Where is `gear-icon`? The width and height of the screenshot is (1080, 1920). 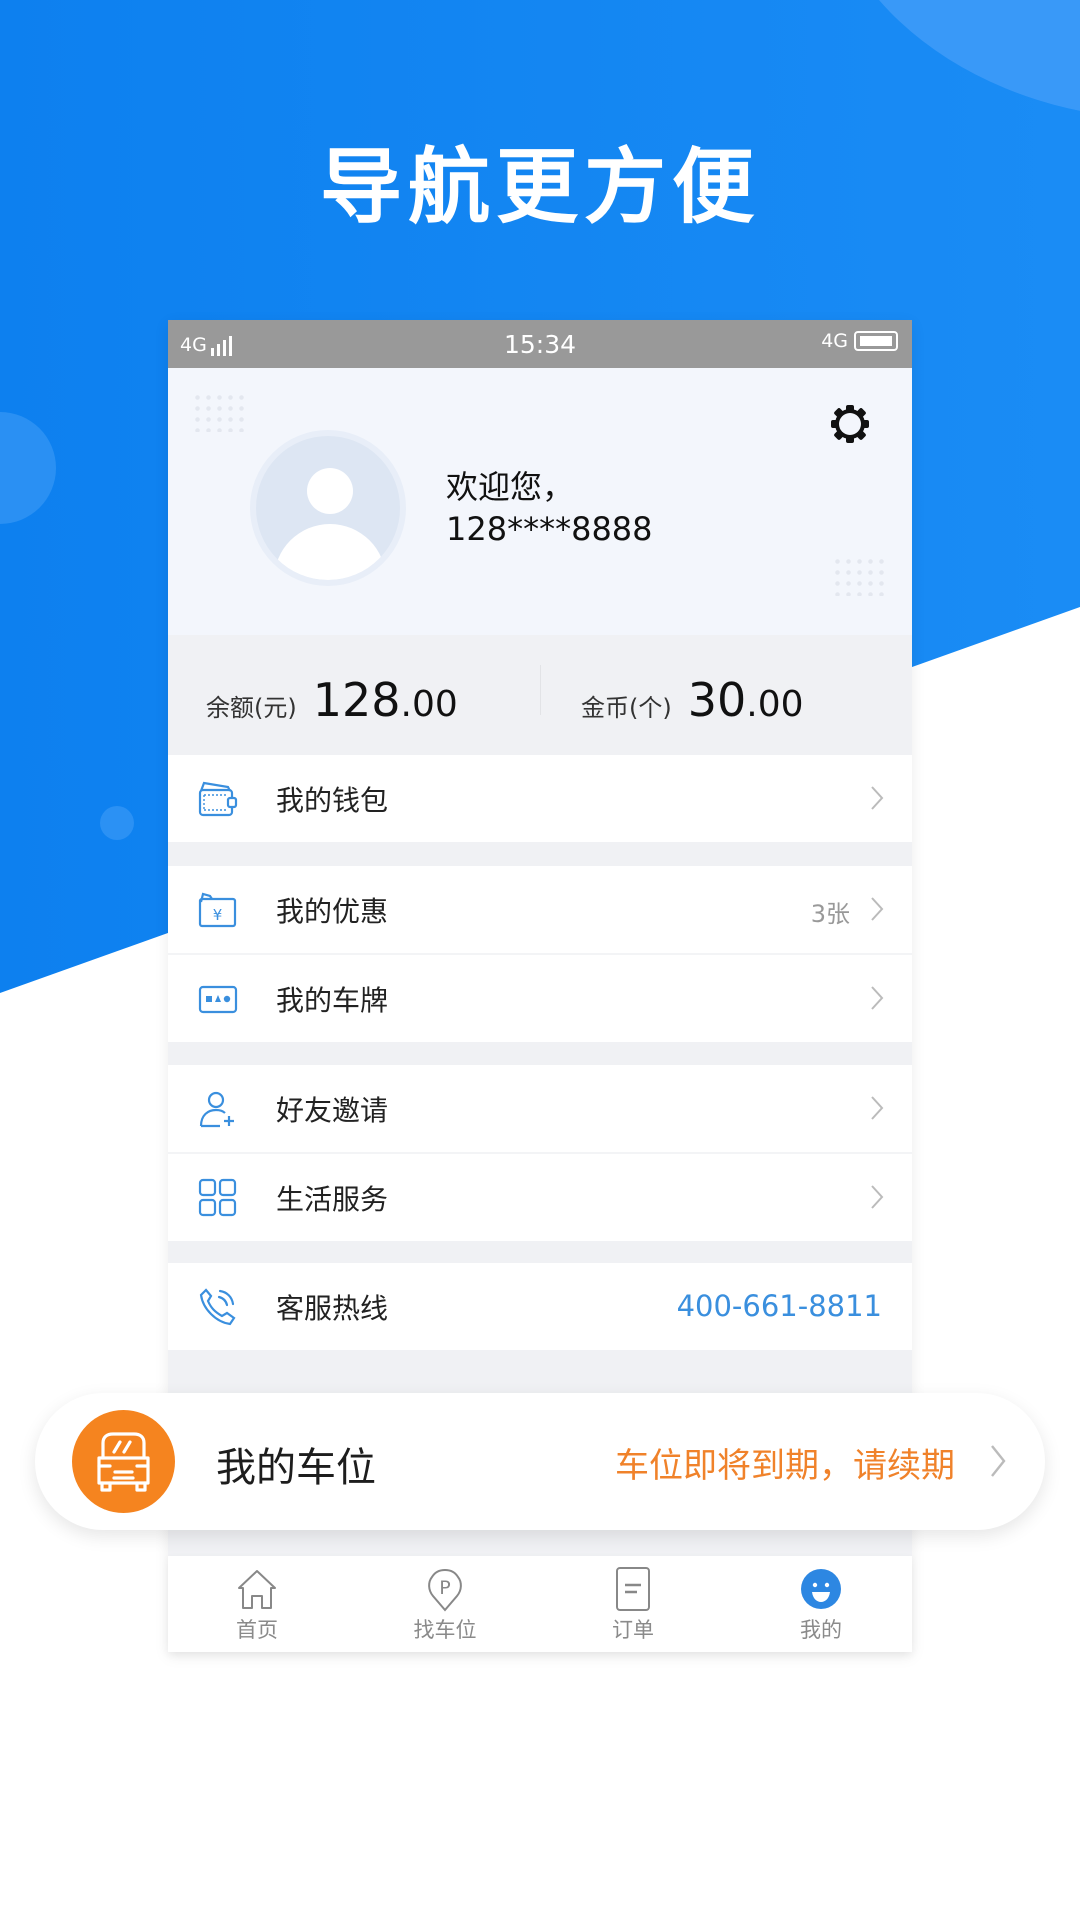
gear-icon is located at coordinates (850, 424).